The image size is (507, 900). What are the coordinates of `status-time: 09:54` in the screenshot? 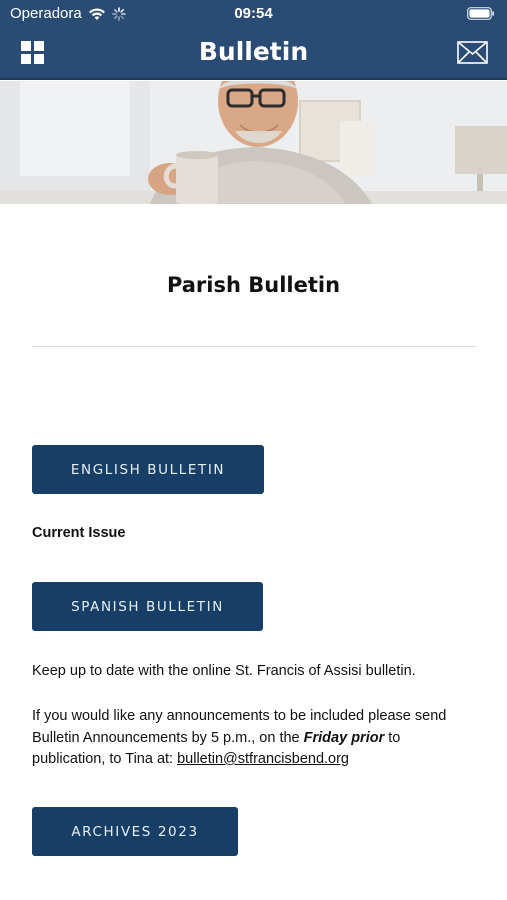 It's located at (253, 13).